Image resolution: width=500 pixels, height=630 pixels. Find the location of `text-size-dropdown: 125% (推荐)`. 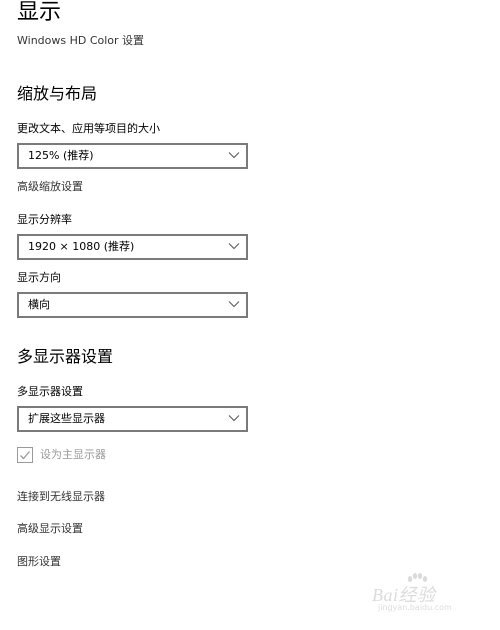

text-size-dropdown: 125% (推荐) is located at coordinates (132, 156).